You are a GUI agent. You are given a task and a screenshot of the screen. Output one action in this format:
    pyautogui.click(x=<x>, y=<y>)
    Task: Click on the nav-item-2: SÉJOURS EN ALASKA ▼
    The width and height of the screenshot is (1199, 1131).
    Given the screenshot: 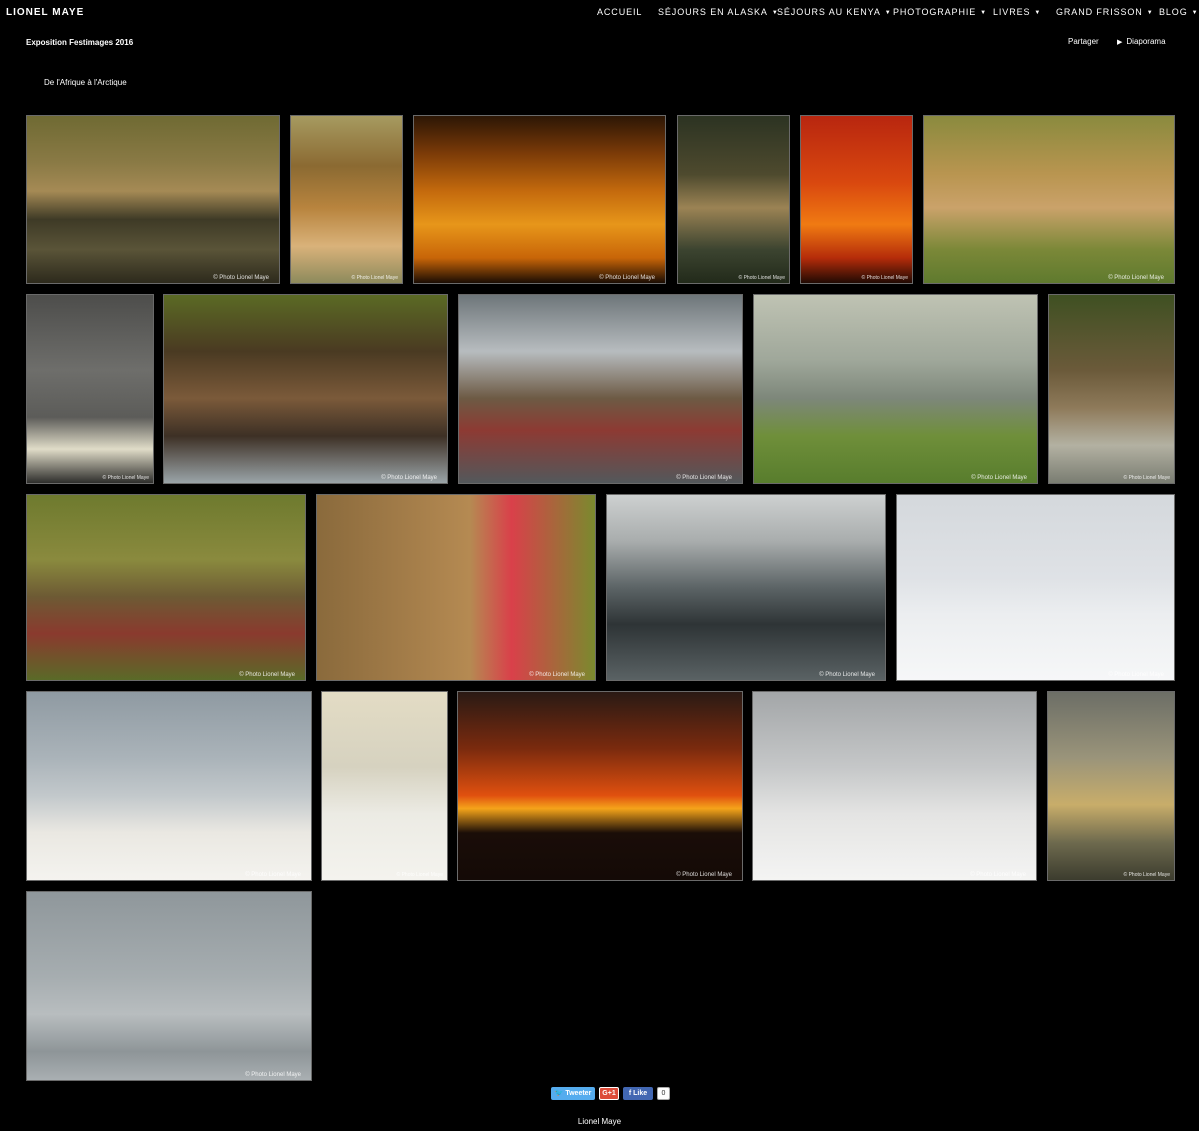 What is the action you would take?
    pyautogui.click(x=718, y=12)
    